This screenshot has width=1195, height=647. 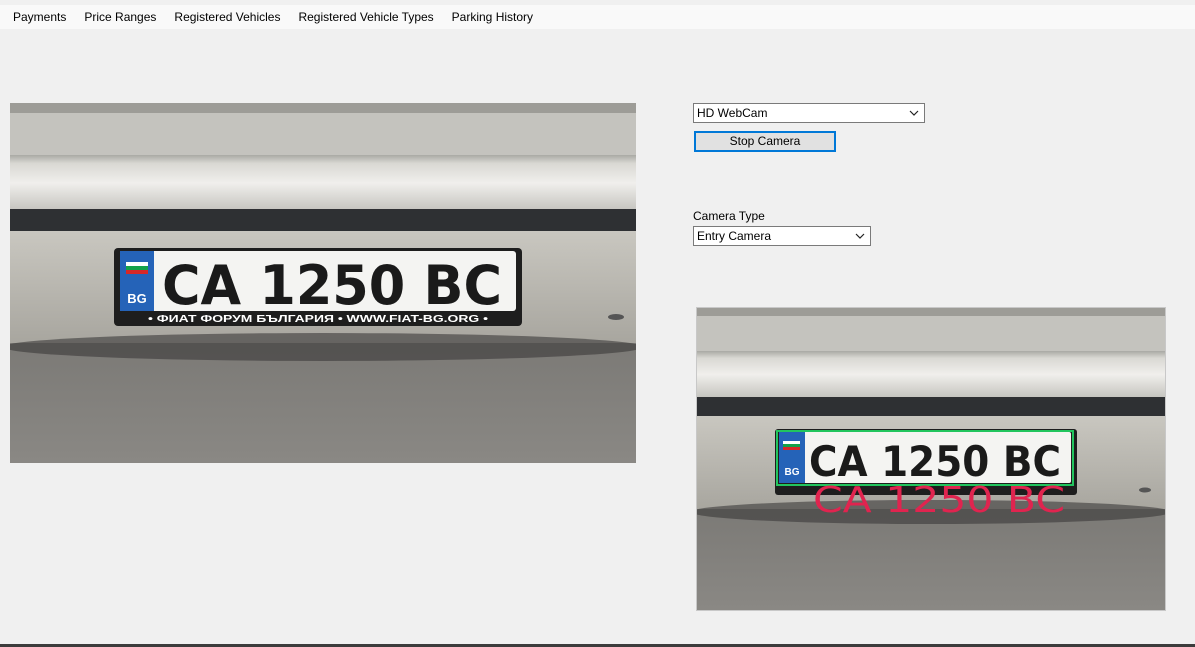 What do you see at coordinates (939, 500) in the screenshot?
I see `recognized-plate-text: CA 1250 BC` at bounding box center [939, 500].